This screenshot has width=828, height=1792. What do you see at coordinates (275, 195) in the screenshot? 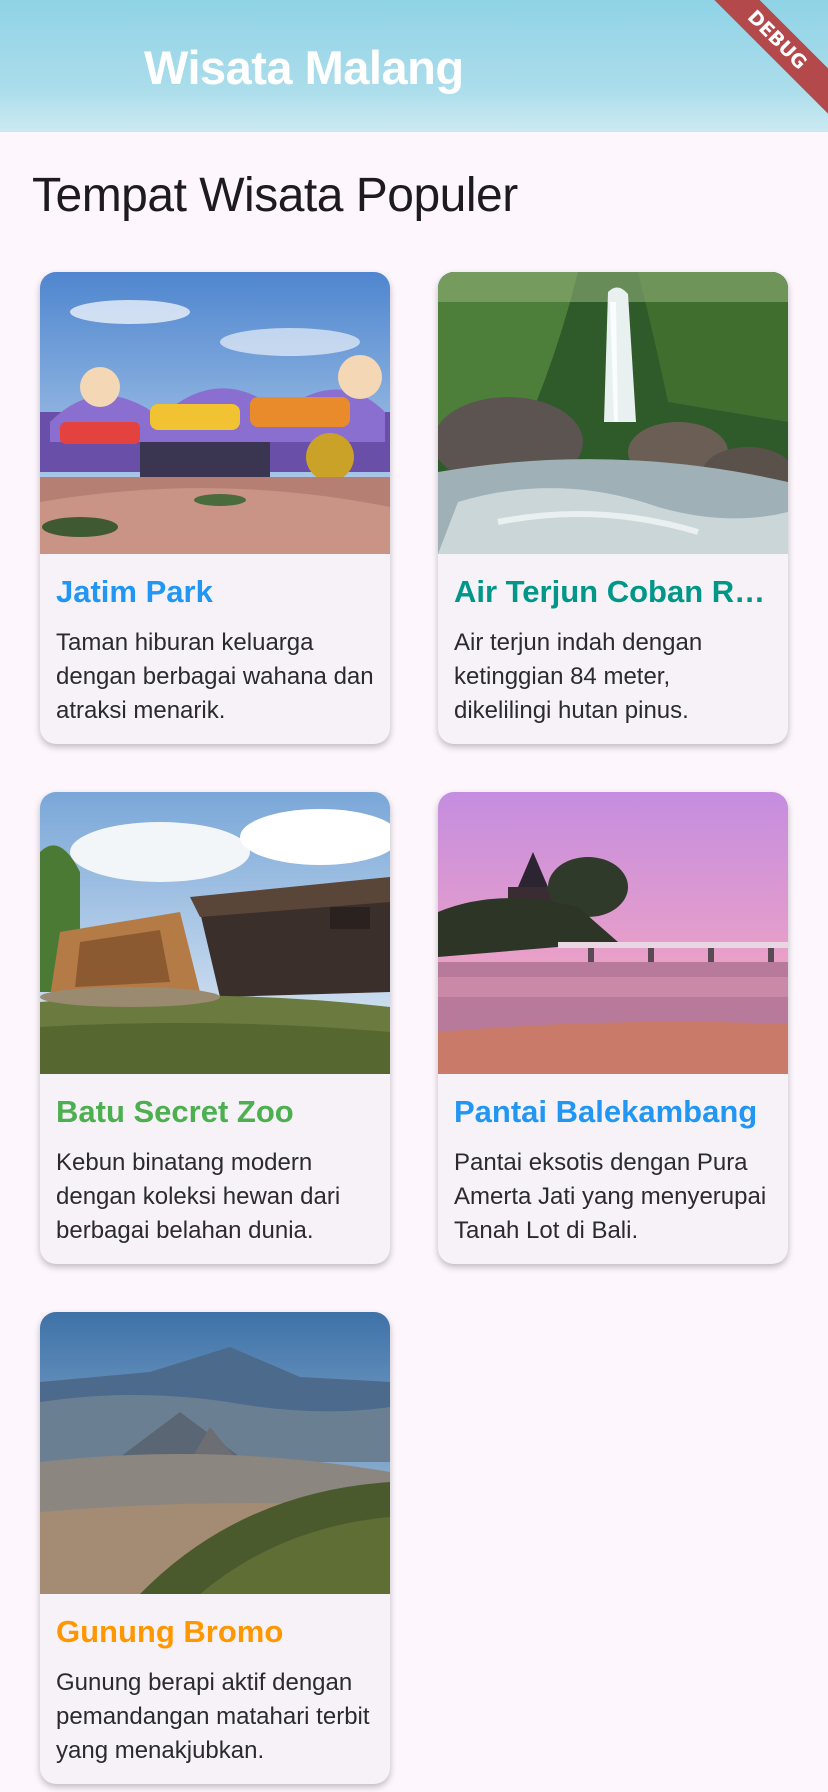
I see `section-title: Tempat Wisata Populer` at bounding box center [275, 195].